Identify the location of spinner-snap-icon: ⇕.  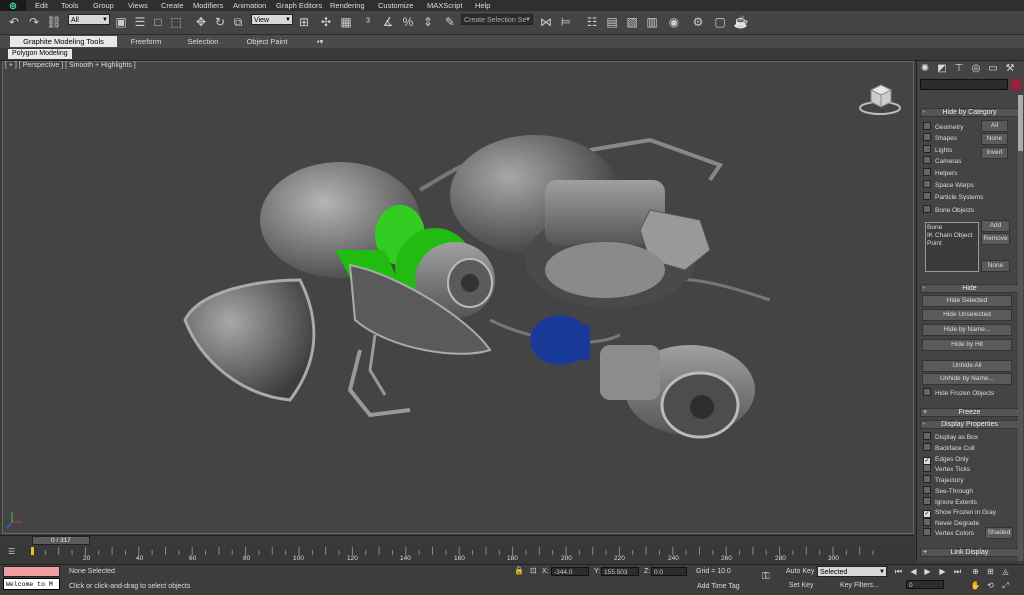
(428, 22).